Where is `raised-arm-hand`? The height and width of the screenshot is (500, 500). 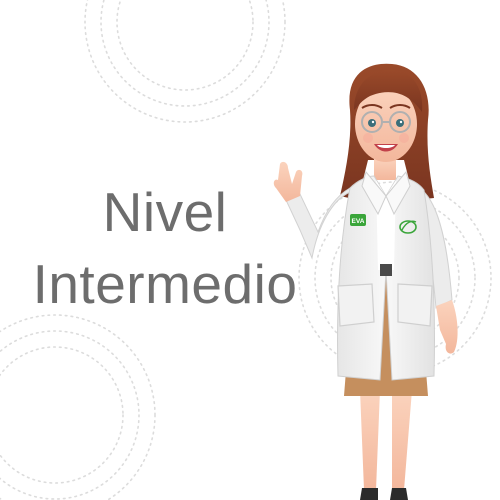
raised-arm-hand is located at coordinates (288, 181).